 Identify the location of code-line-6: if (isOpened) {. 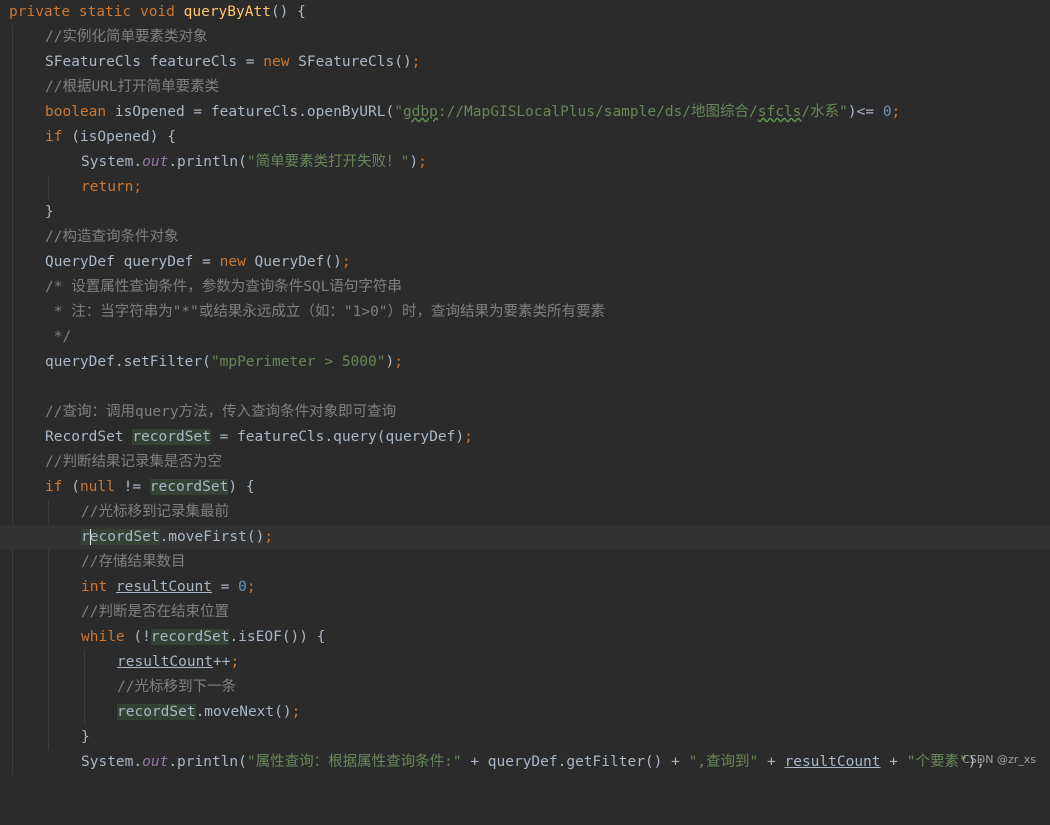
(525, 137).